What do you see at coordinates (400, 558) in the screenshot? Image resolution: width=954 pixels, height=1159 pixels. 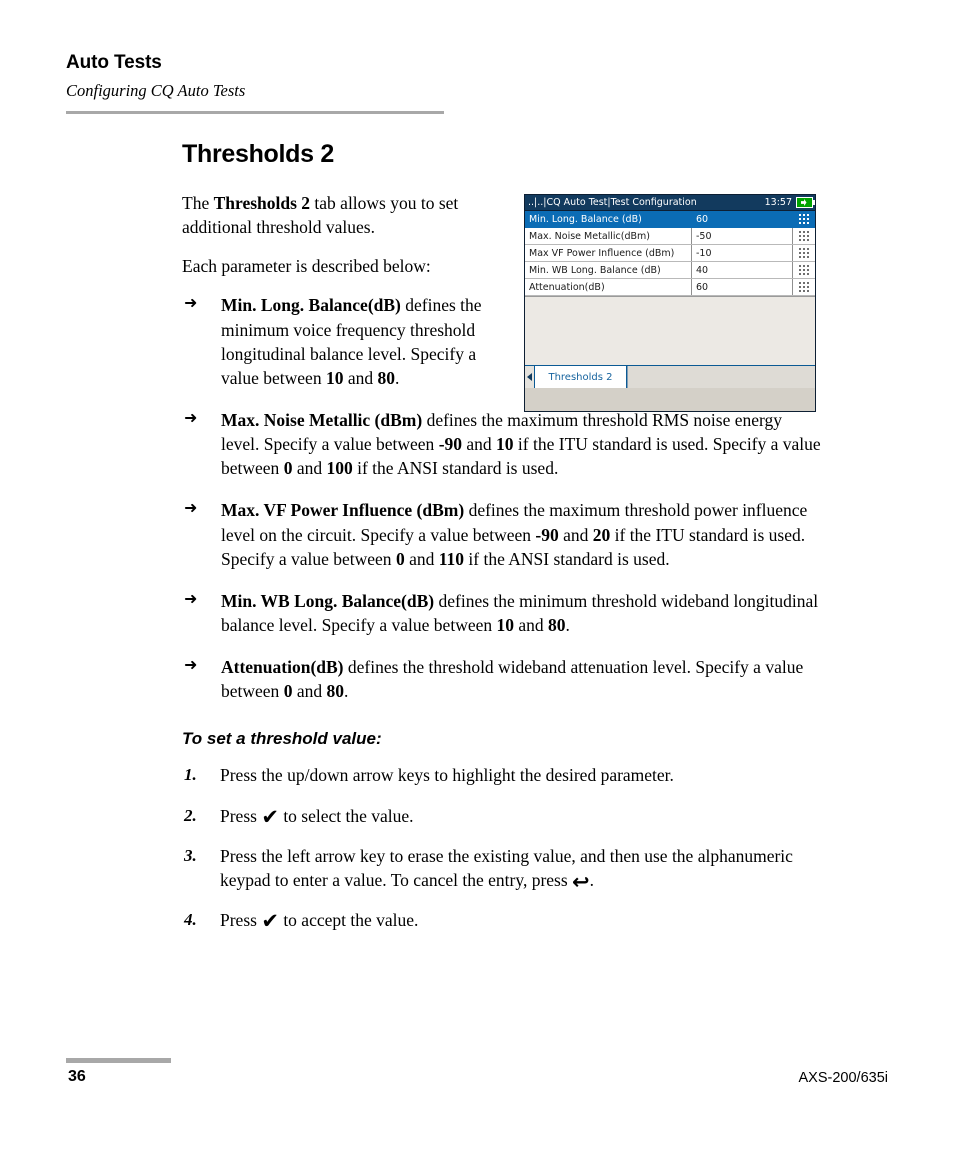 I see `parameter-value-min-alt: 0` at bounding box center [400, 558].